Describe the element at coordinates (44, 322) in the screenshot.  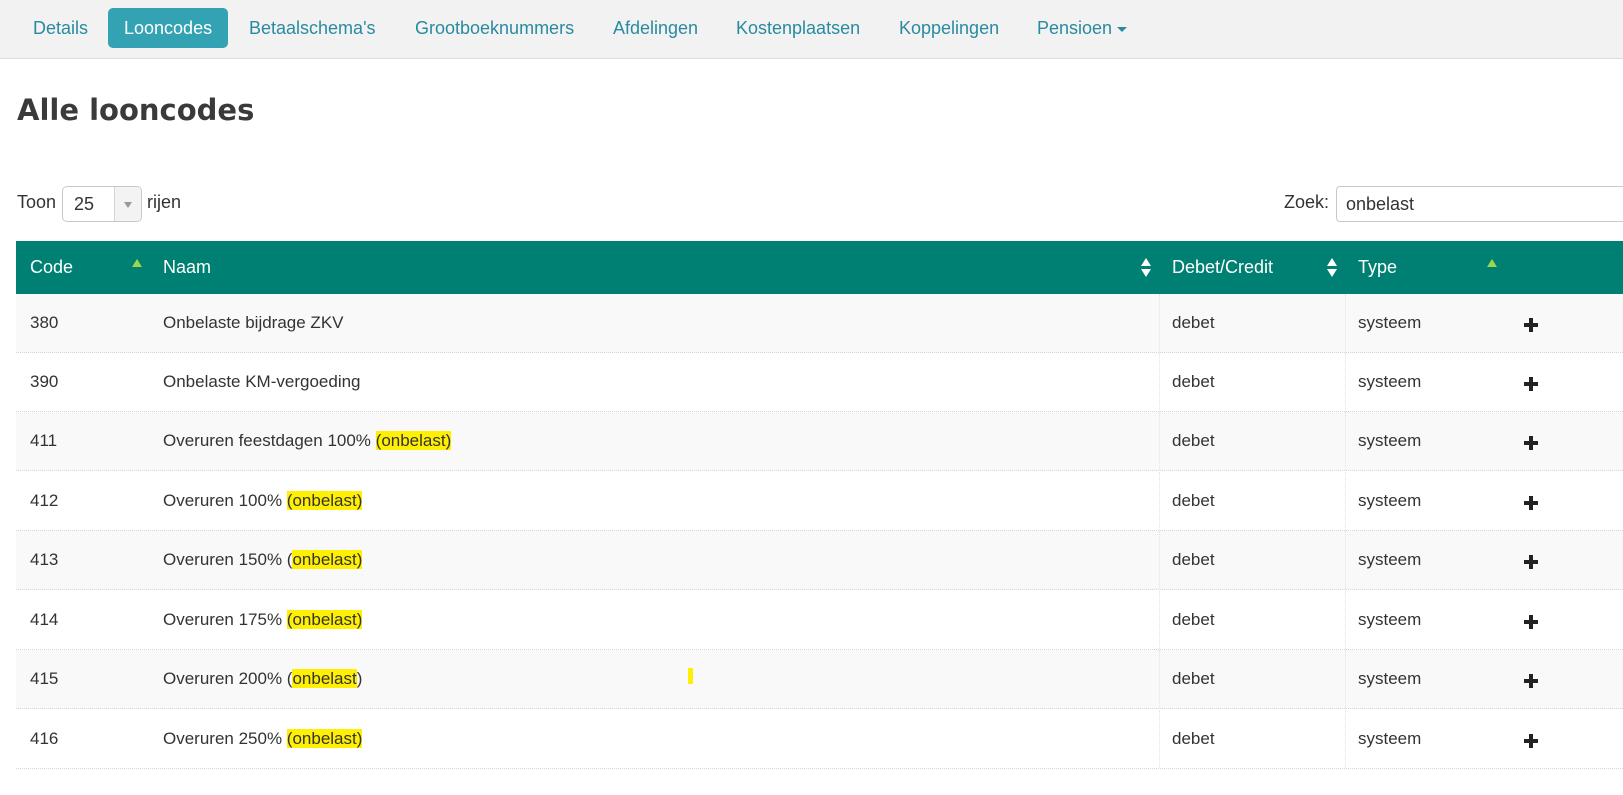
I see `cell-code: 380` at that location.